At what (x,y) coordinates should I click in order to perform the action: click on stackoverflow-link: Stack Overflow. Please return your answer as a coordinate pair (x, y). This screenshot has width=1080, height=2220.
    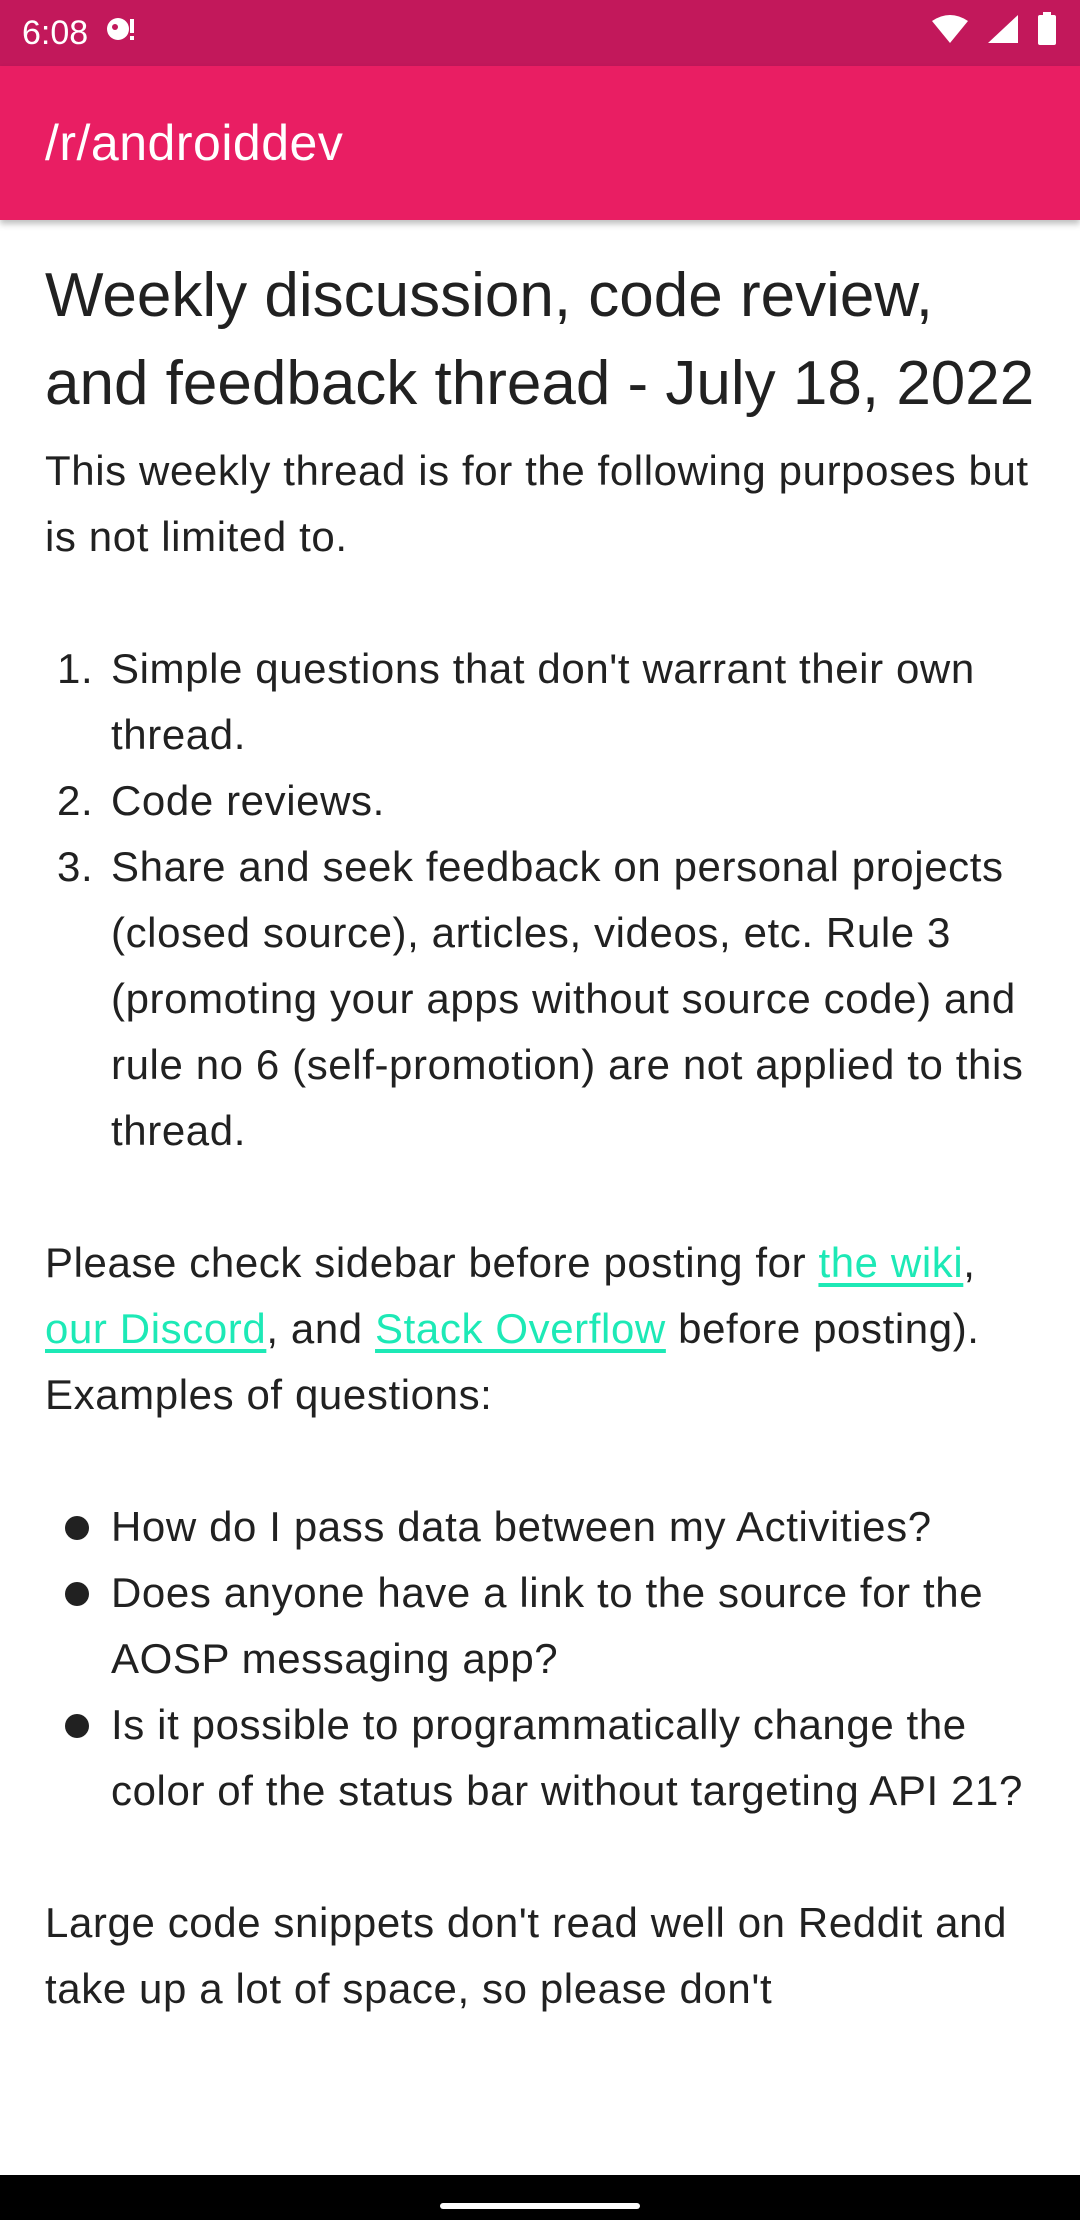
    Looking at the image, I should click on (520, 1328).